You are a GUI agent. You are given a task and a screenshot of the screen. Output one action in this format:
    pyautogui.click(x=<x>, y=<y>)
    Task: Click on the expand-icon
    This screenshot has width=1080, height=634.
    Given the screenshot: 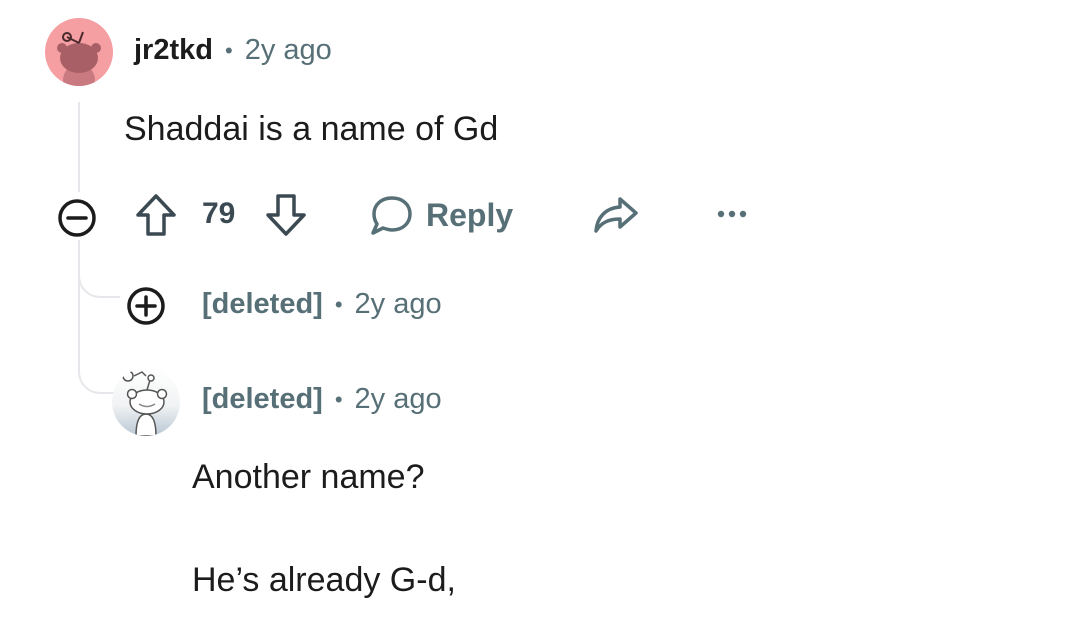 What is the action you would take?
    pyautogui.click(x=146, y=306)
    